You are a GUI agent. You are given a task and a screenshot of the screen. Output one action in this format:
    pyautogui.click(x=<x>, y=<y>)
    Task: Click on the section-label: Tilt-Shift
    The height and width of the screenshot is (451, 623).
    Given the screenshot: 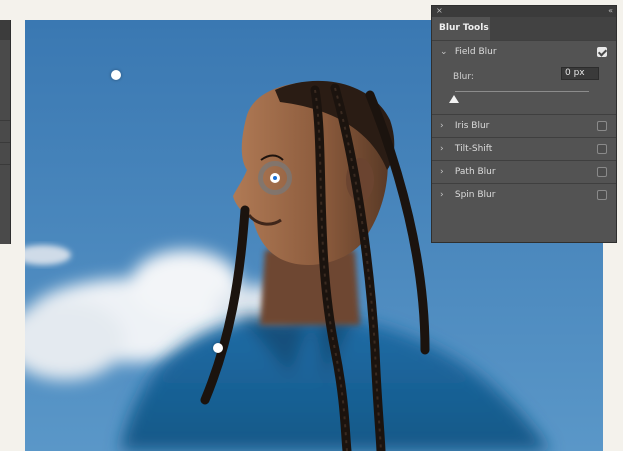 What is the action you would take?
    pyautogui.click(x=473, y=149)
    